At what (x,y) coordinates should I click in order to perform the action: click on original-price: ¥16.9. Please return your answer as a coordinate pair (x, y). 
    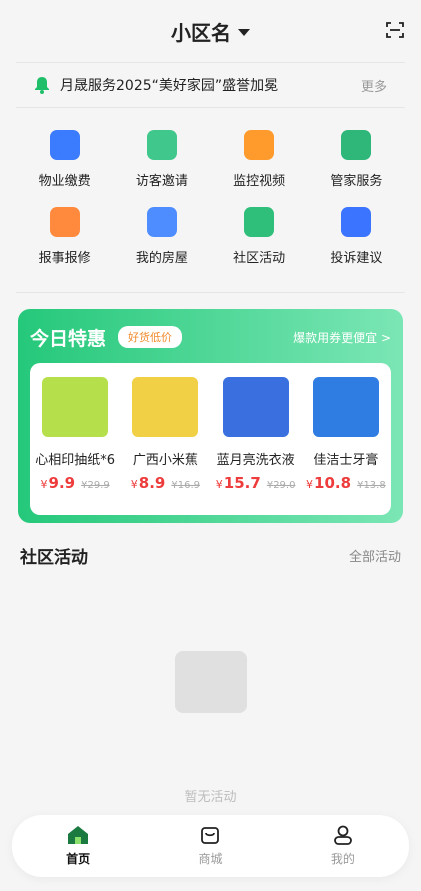
    Looking at the image, I should click on (185, 485).